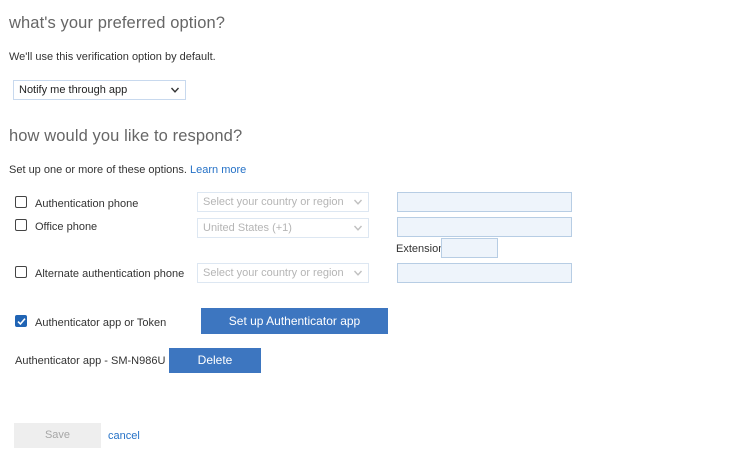 The width and height of the screenshot is (750, 462). What do you see at coordinates (117, 23) in the screenshot?
I see `preferred-option-heading: what's your preferred option?` at bounding box center [117, 23].